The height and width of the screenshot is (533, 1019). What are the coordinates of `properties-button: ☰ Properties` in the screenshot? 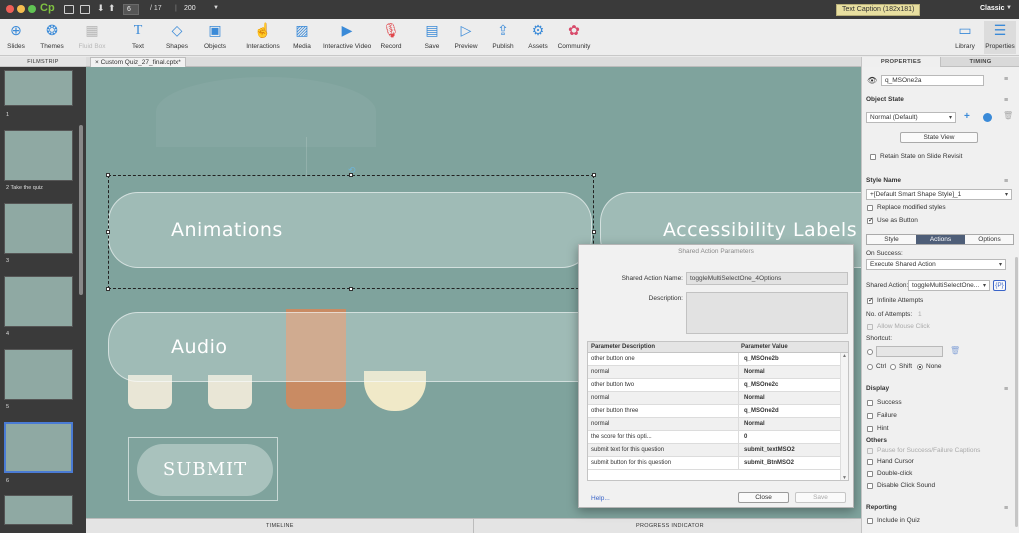 It's located at (1000, 37).